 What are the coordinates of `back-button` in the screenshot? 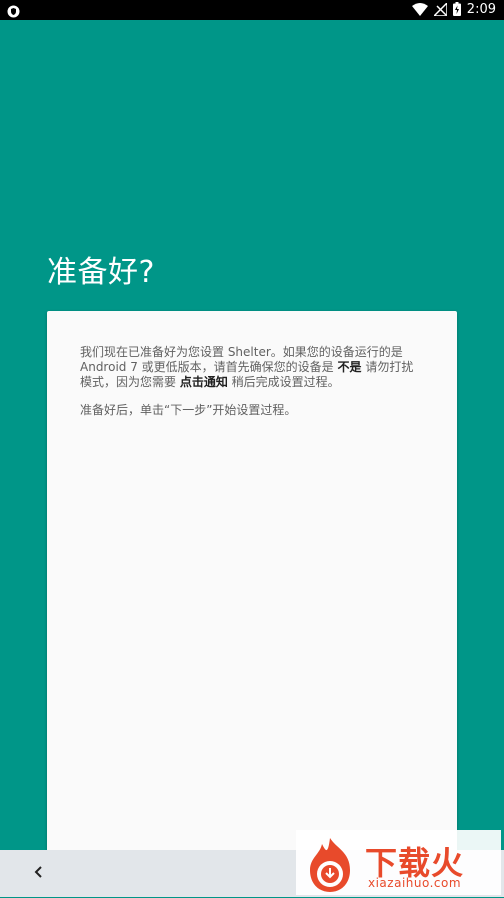 It's located at (39, 873).